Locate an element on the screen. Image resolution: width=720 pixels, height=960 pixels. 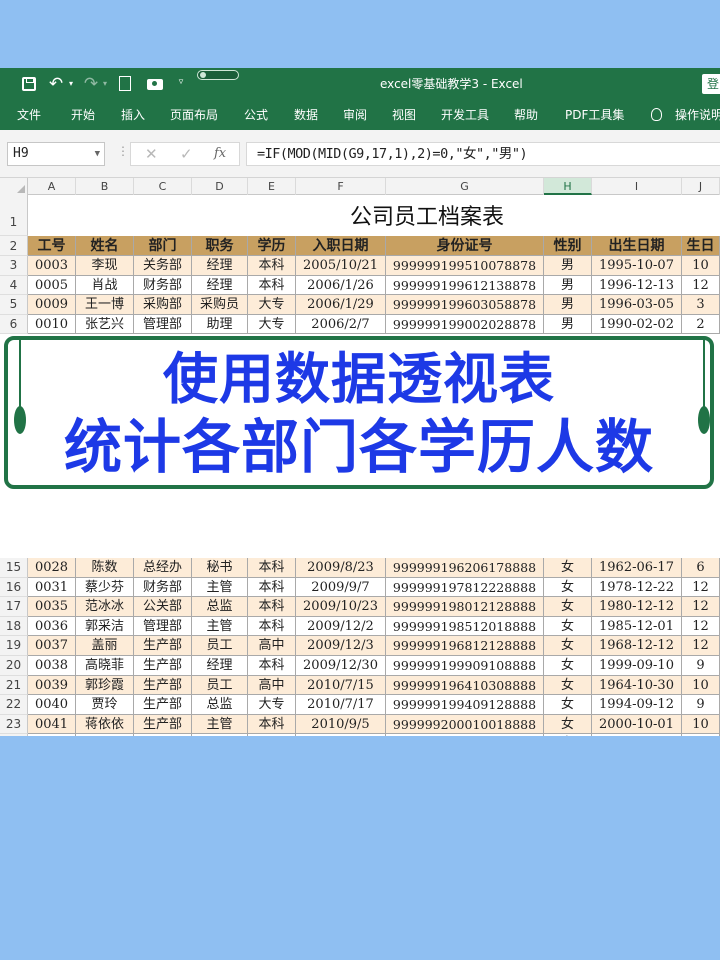
insert-function-icon: fx is located at coordinates (220, 154).